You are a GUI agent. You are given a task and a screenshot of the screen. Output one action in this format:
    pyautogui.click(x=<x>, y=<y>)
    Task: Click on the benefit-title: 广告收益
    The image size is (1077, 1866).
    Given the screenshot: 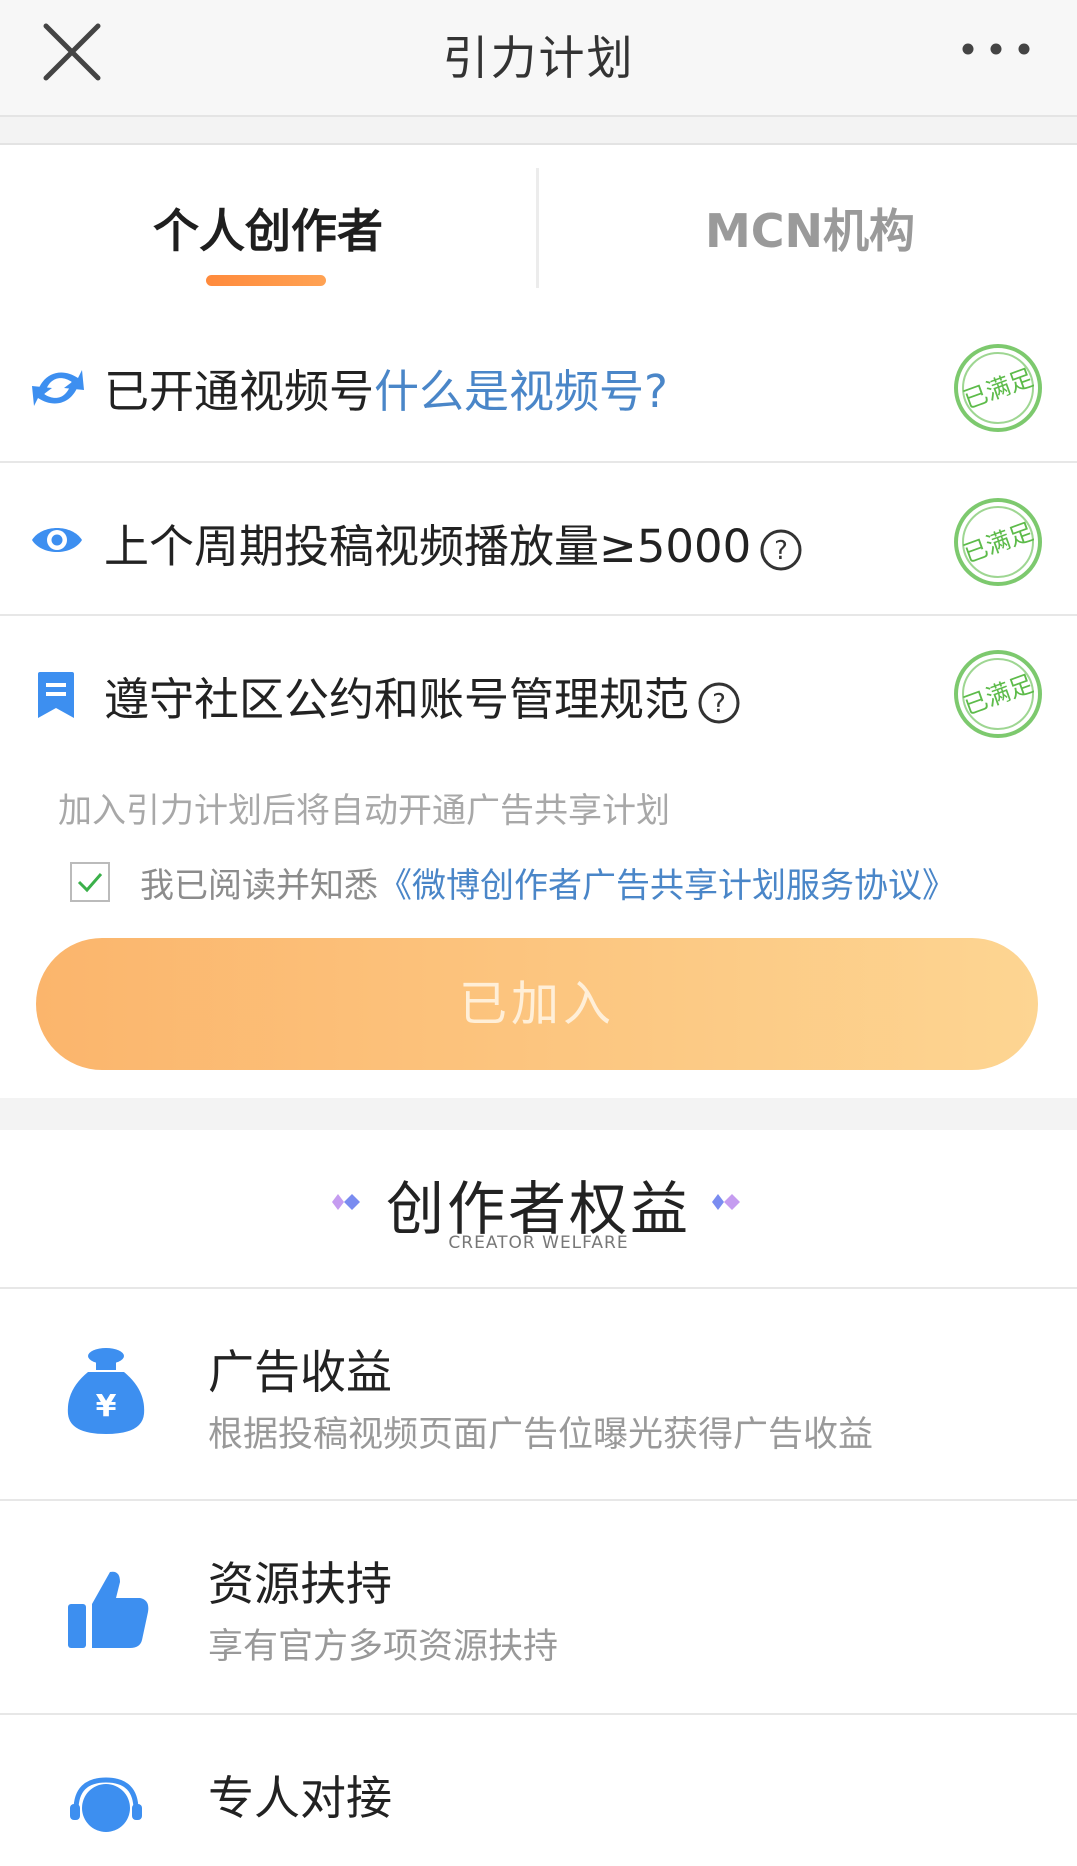 What is the action you would take?
    pyautogui.click(x=300, y=1372)
    